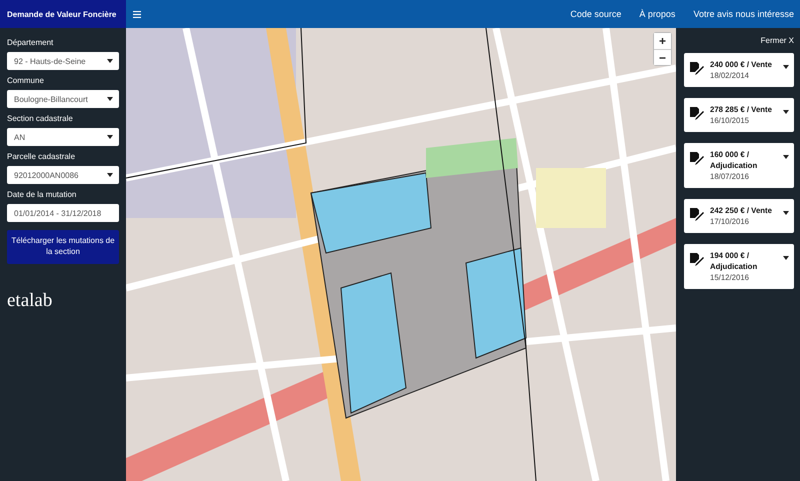 Image resolution: width=800 pixels, height=481 pixels. I want to click on nav-link: Votre avis nous intéresse, so click(743, 14).